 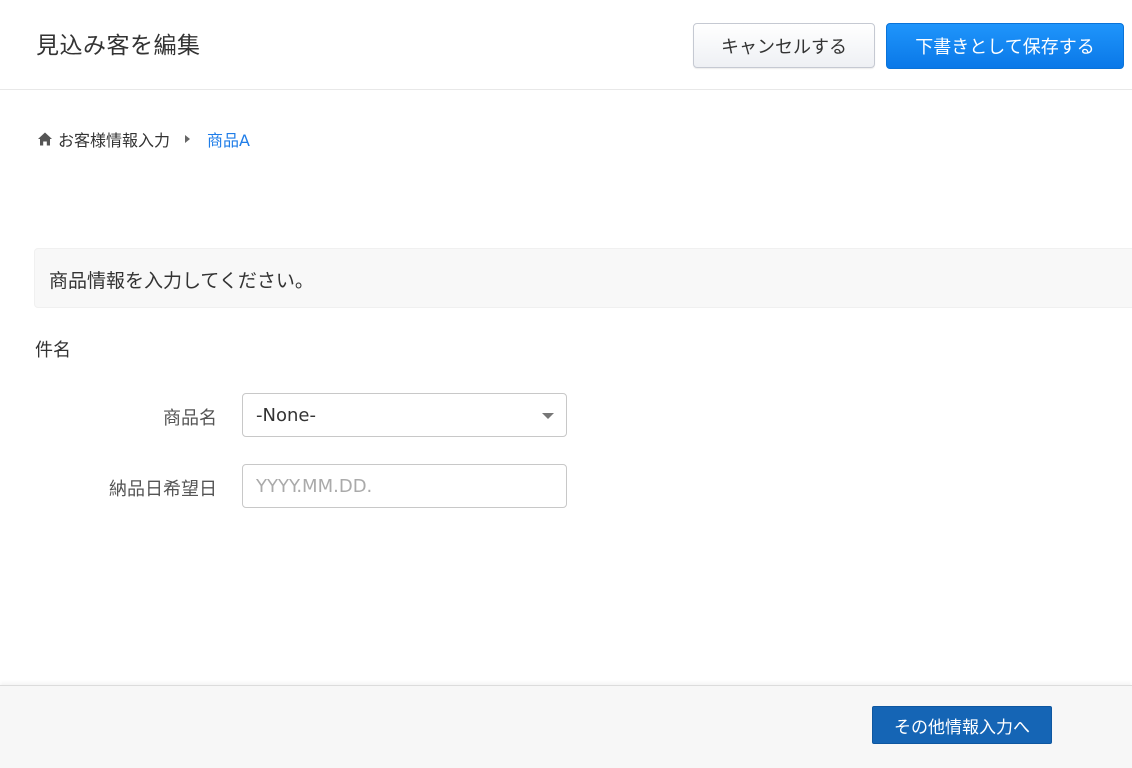 I want to click on chevron-down-icon, so click(x=548, y=416).